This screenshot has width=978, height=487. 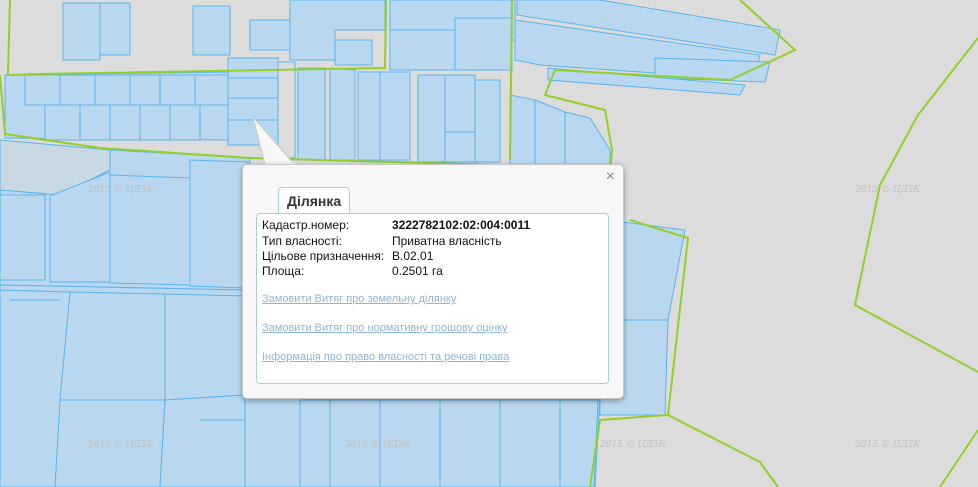 What do you see at coordinates (302, 241) in the screenshot?
I see `field-label: Тип власності:` at bounding box center [302, 241].